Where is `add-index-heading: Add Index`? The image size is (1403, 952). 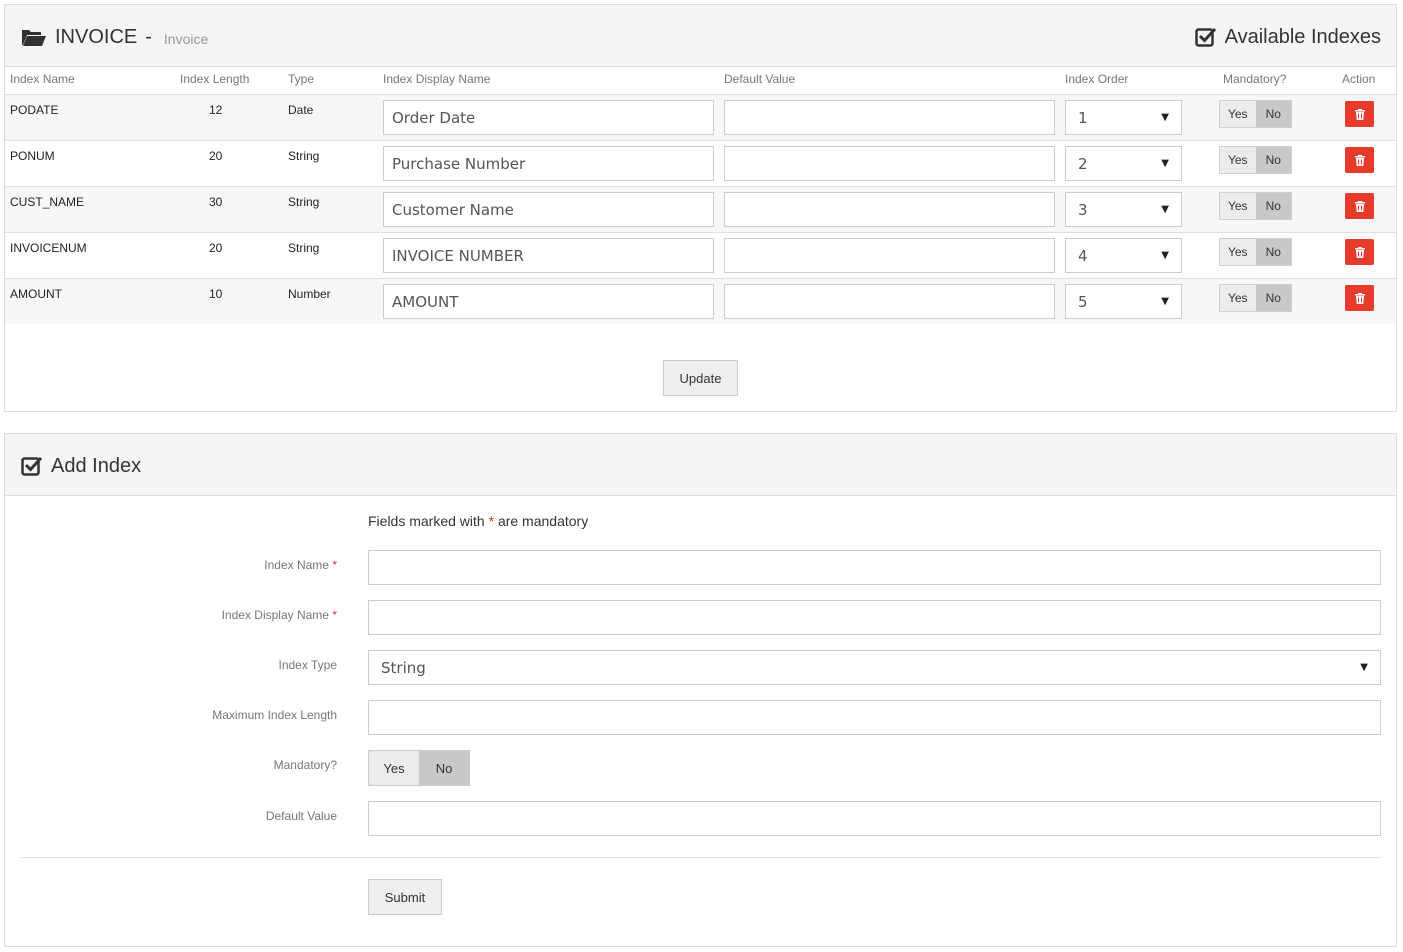 add-index-heading: Add Index is located at coordinates (81, 466).